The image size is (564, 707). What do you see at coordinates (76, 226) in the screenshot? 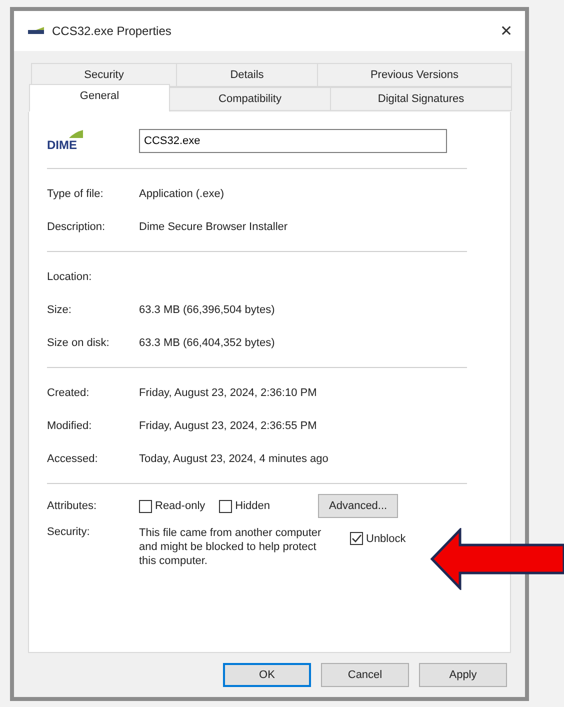
I see `property-label: Description:` at bounding box center [76, 226].